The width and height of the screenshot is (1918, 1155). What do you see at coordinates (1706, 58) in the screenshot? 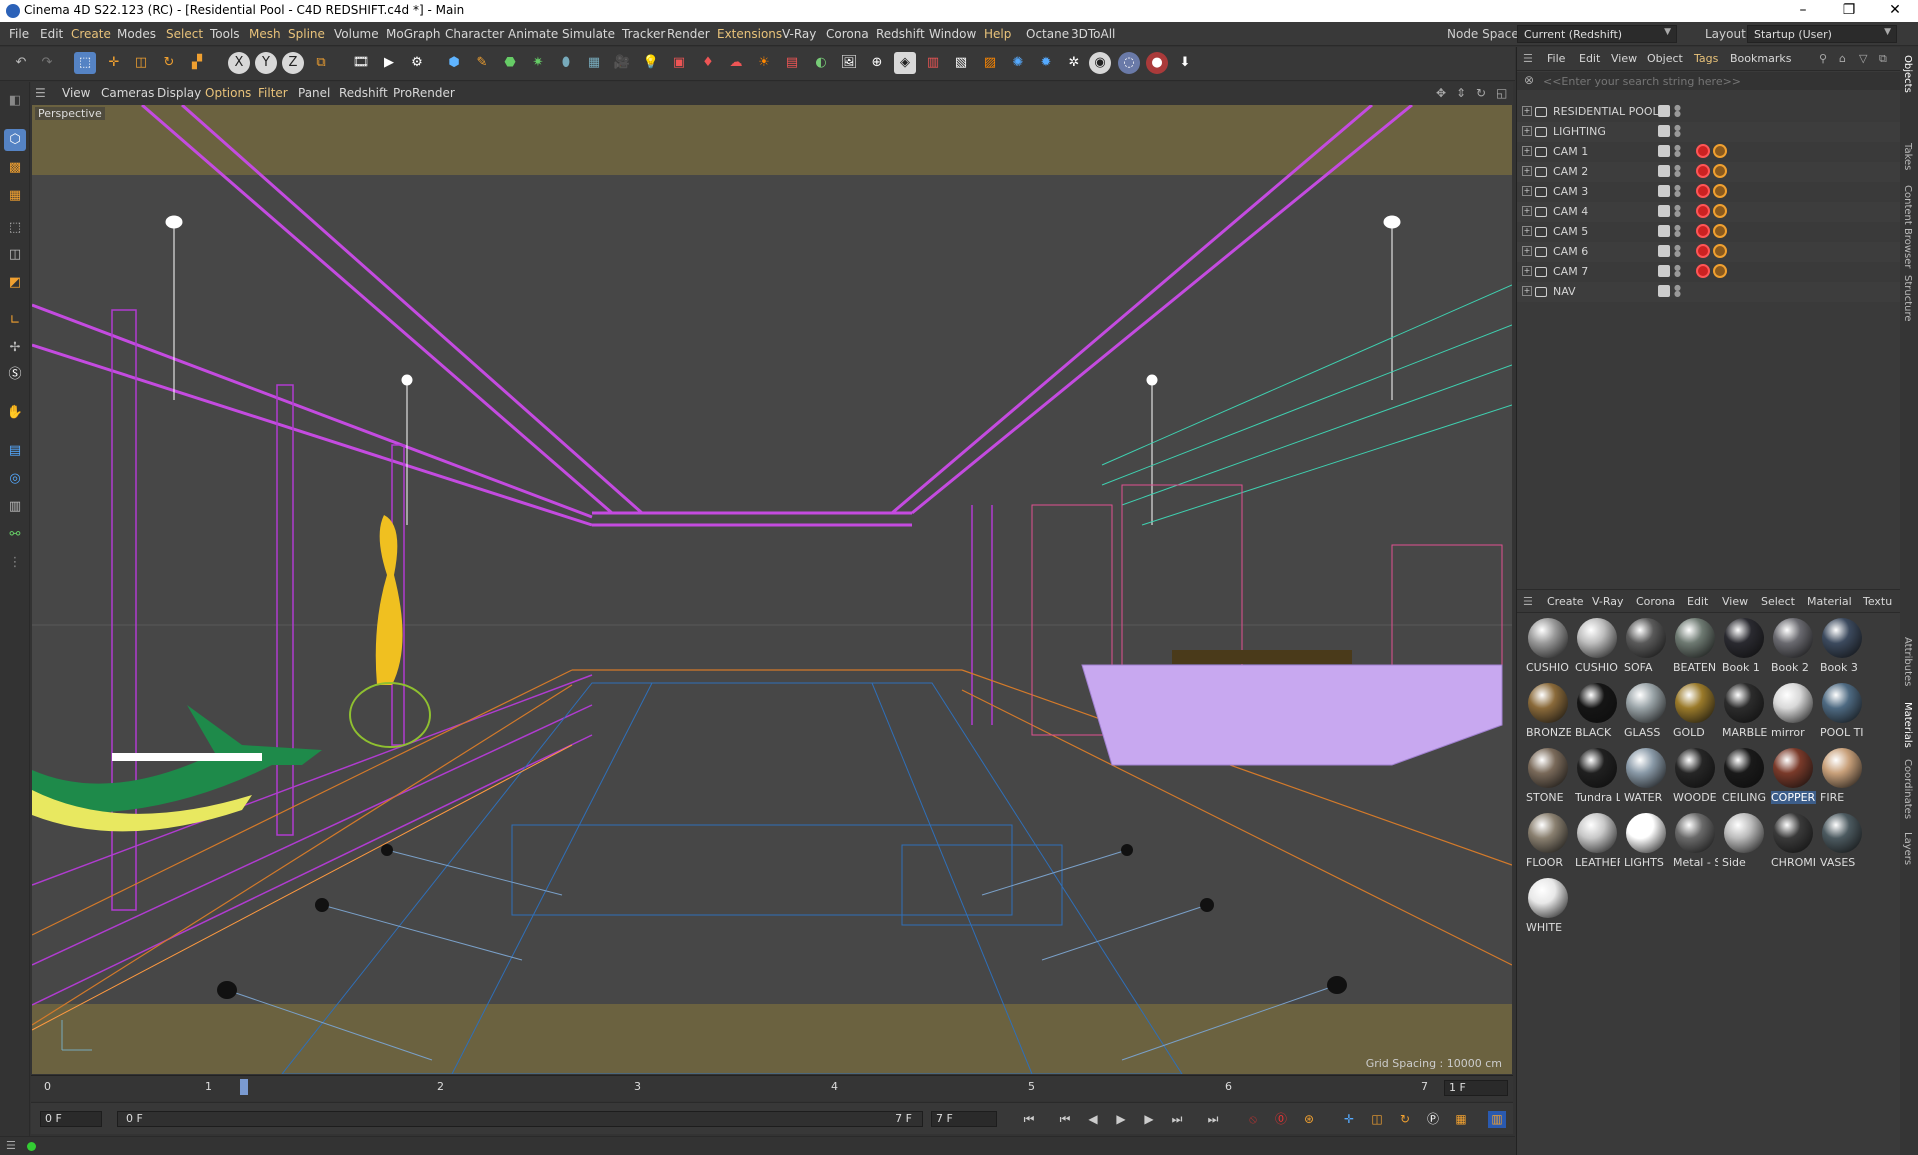
I see `om-menu-tags: Tags` at bounding box center [1706, 58].